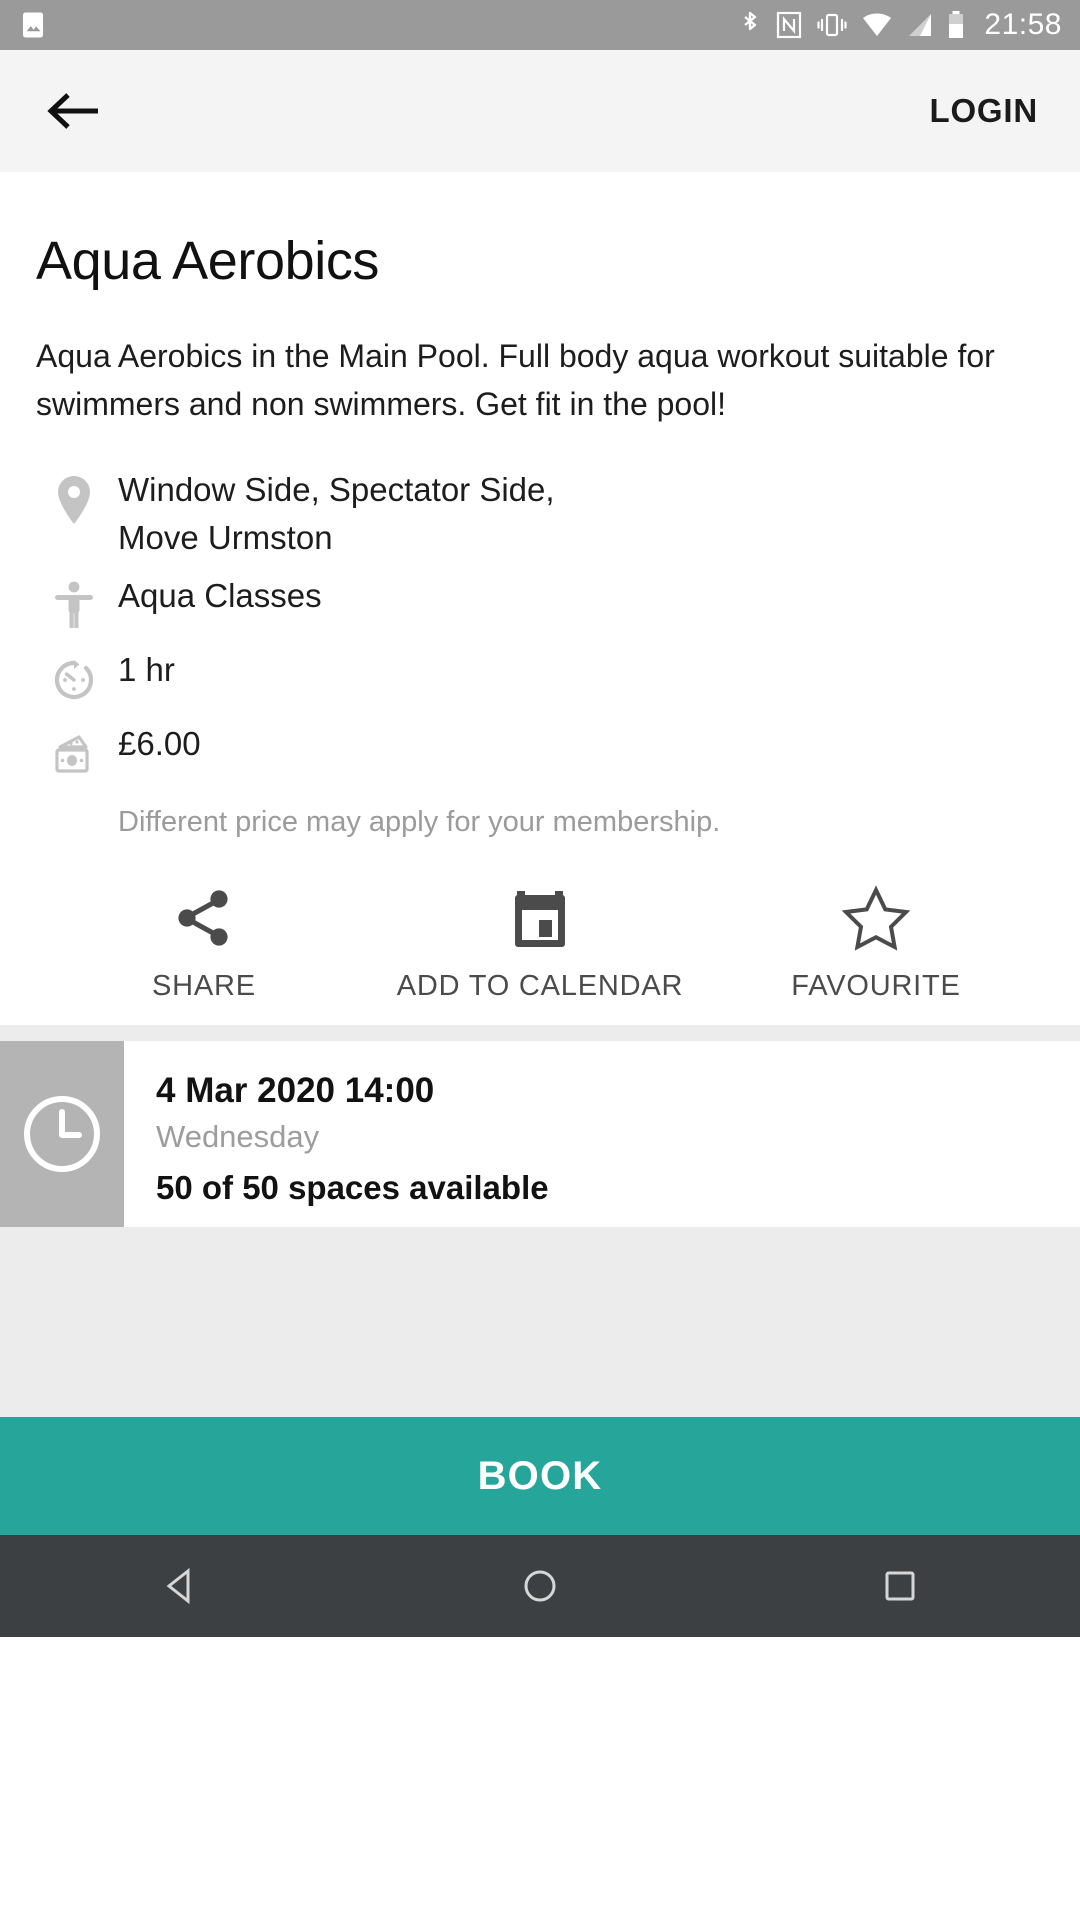  I want to click on timer-icon, so click(74, 678).